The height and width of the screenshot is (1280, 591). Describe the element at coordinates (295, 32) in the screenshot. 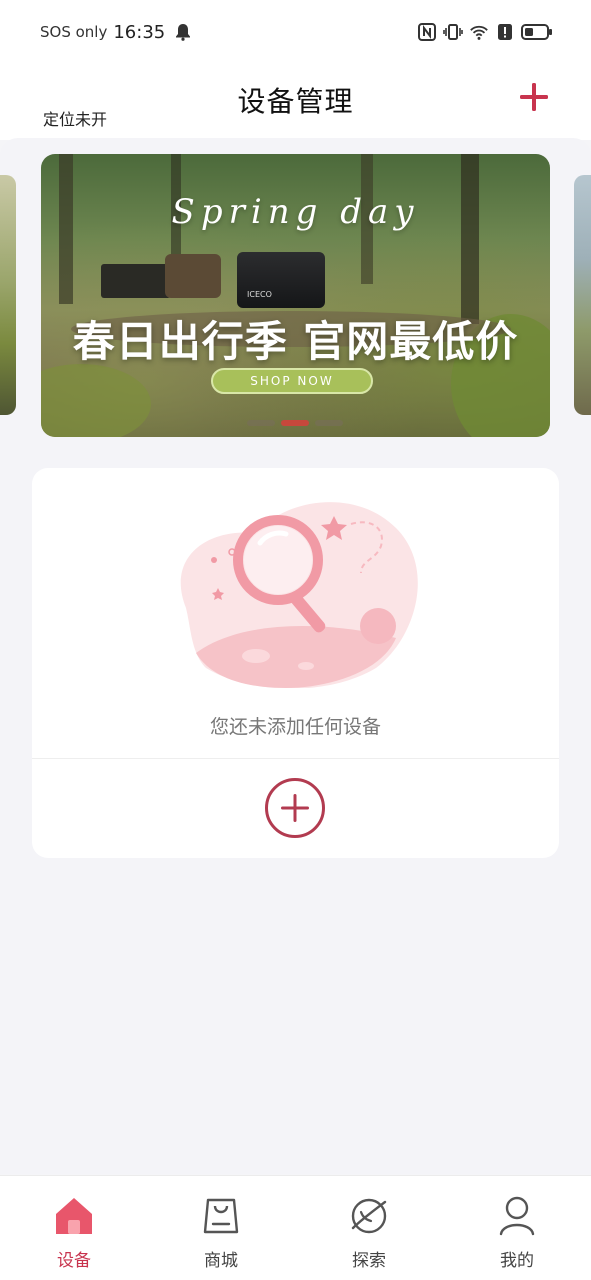

I see `status-bar: SOS only 16:35` at that location.